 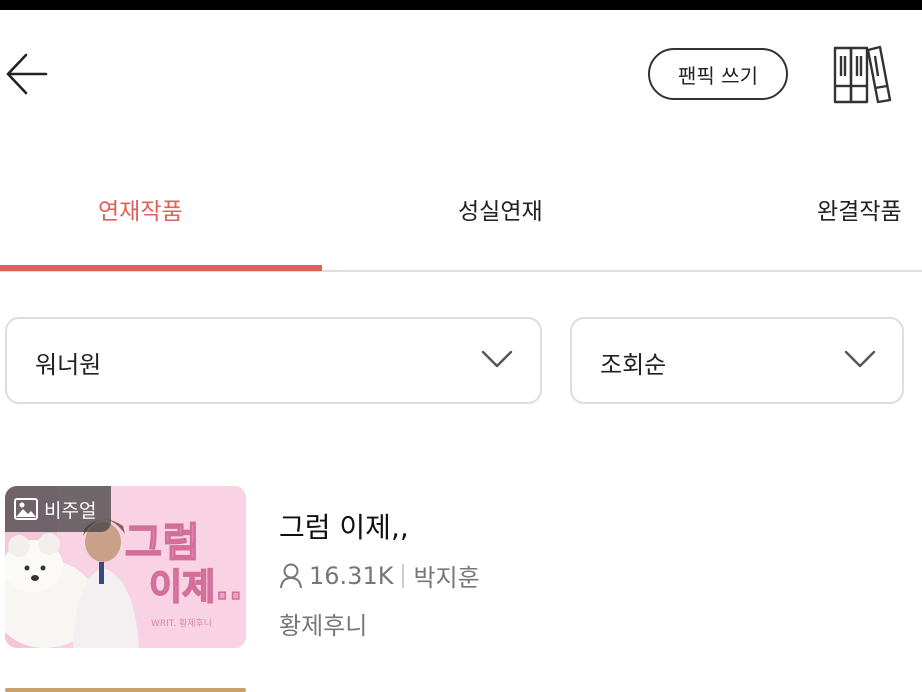 I want to click on tab-completed: 완결작품, so click(x=859, y=209).